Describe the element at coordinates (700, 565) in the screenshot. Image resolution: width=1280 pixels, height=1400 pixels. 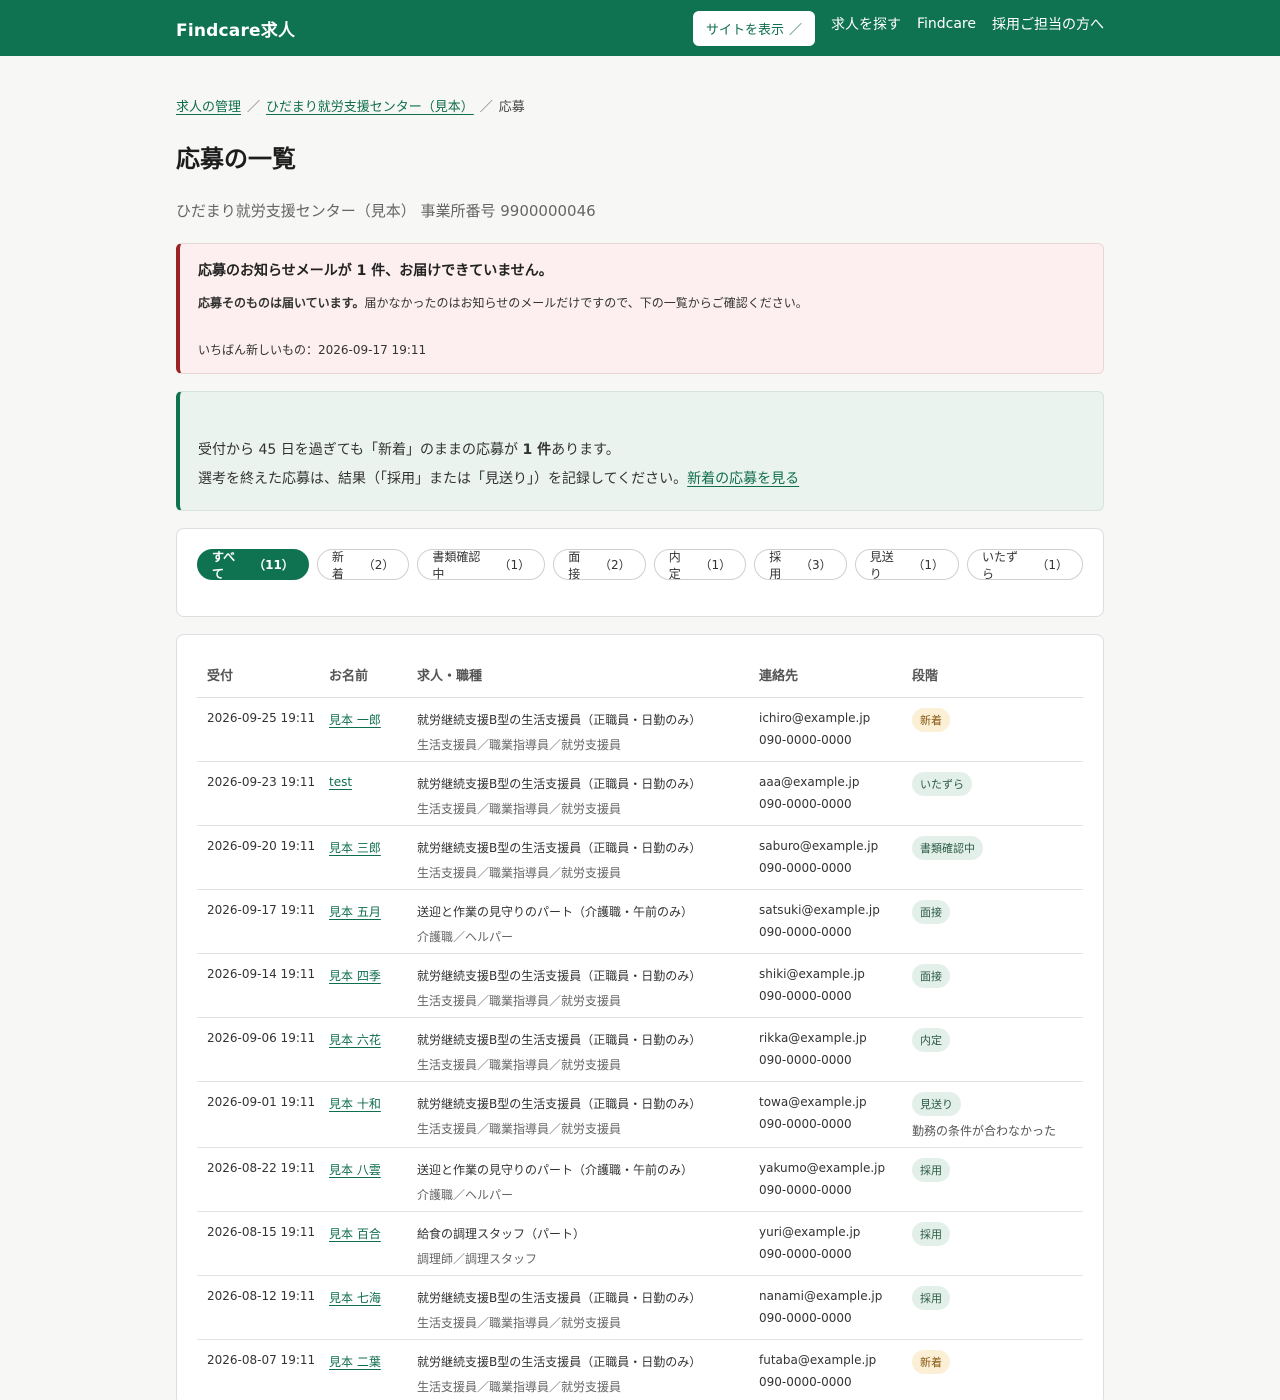
I see `filter-pill: 内定 （1）` at that location.